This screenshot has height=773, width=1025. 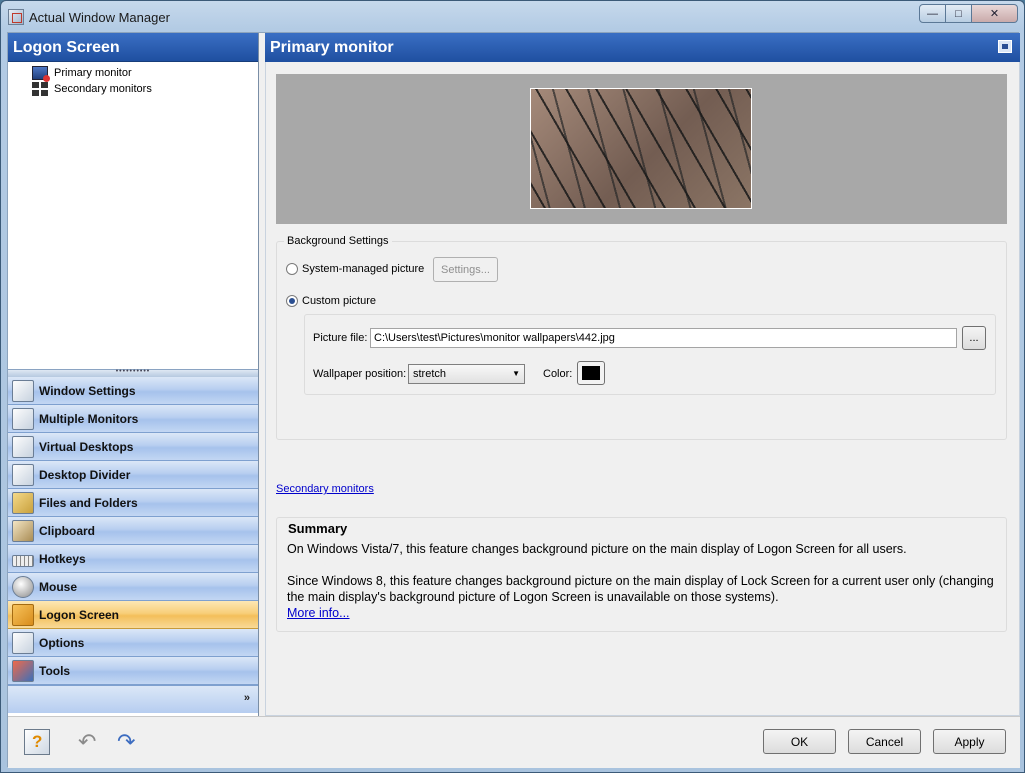 What do you see at coordinates (466, 374) in the screenshot?
I see `wallpaper-position-select: stretch` at bounding box center [466, 374].